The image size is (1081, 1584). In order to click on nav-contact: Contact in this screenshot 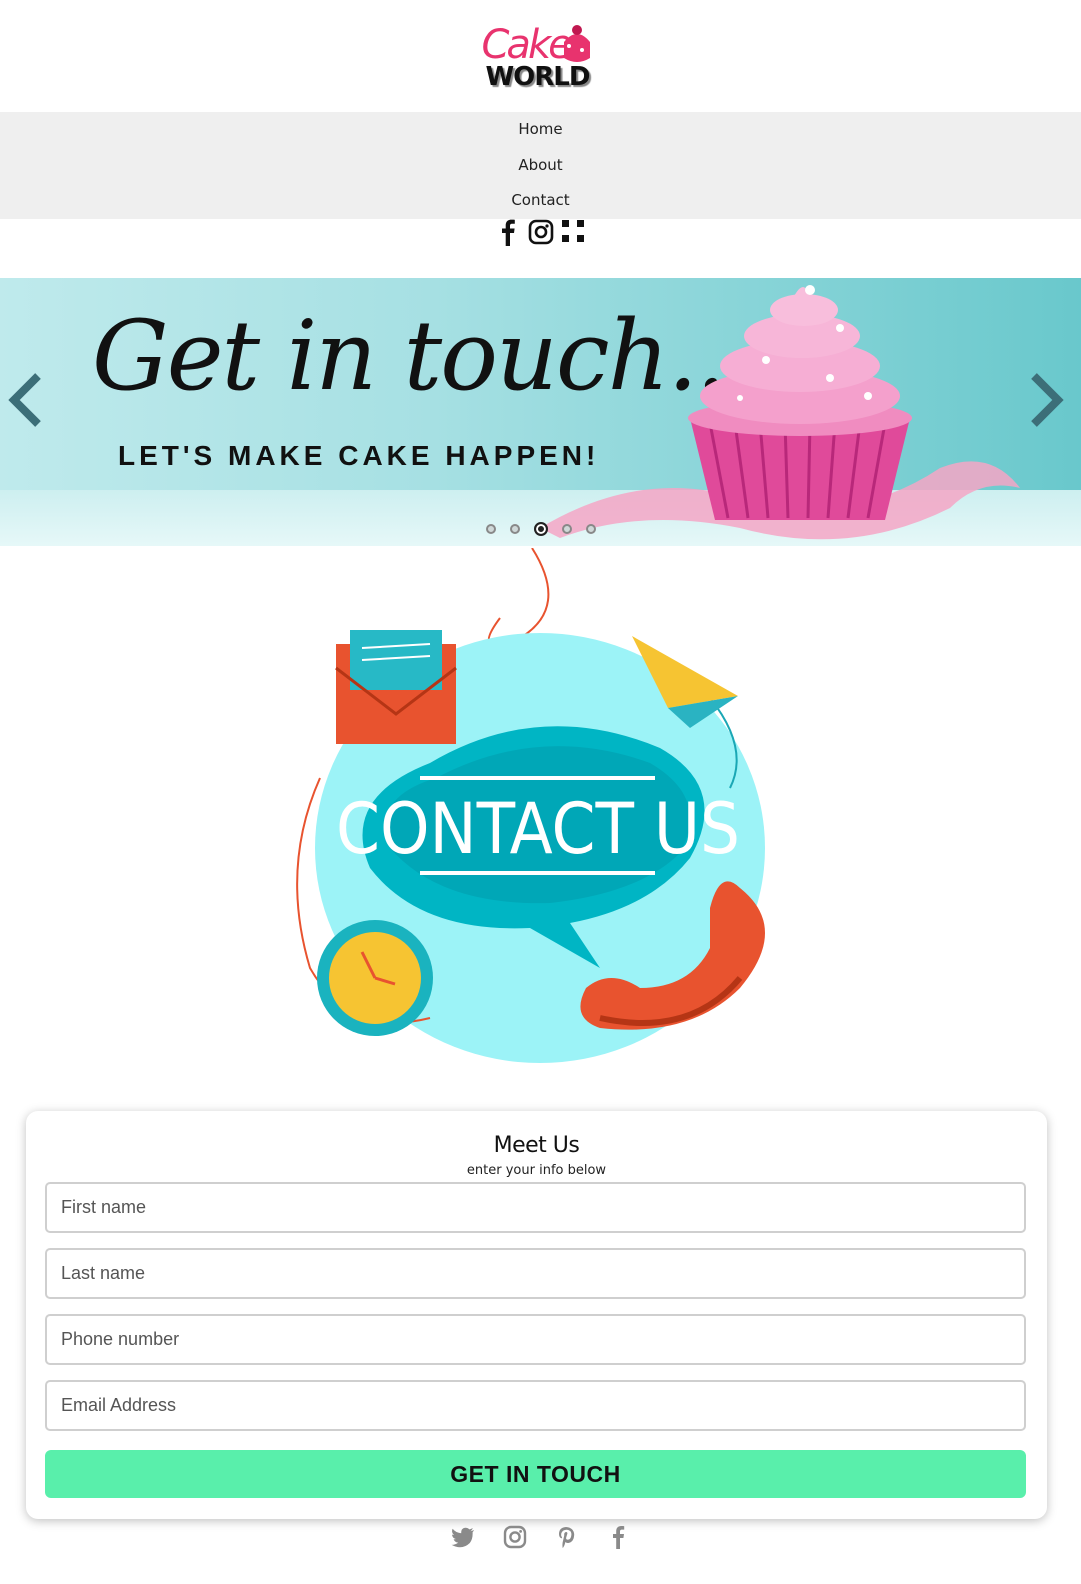, I will do `click(540, 200)`.